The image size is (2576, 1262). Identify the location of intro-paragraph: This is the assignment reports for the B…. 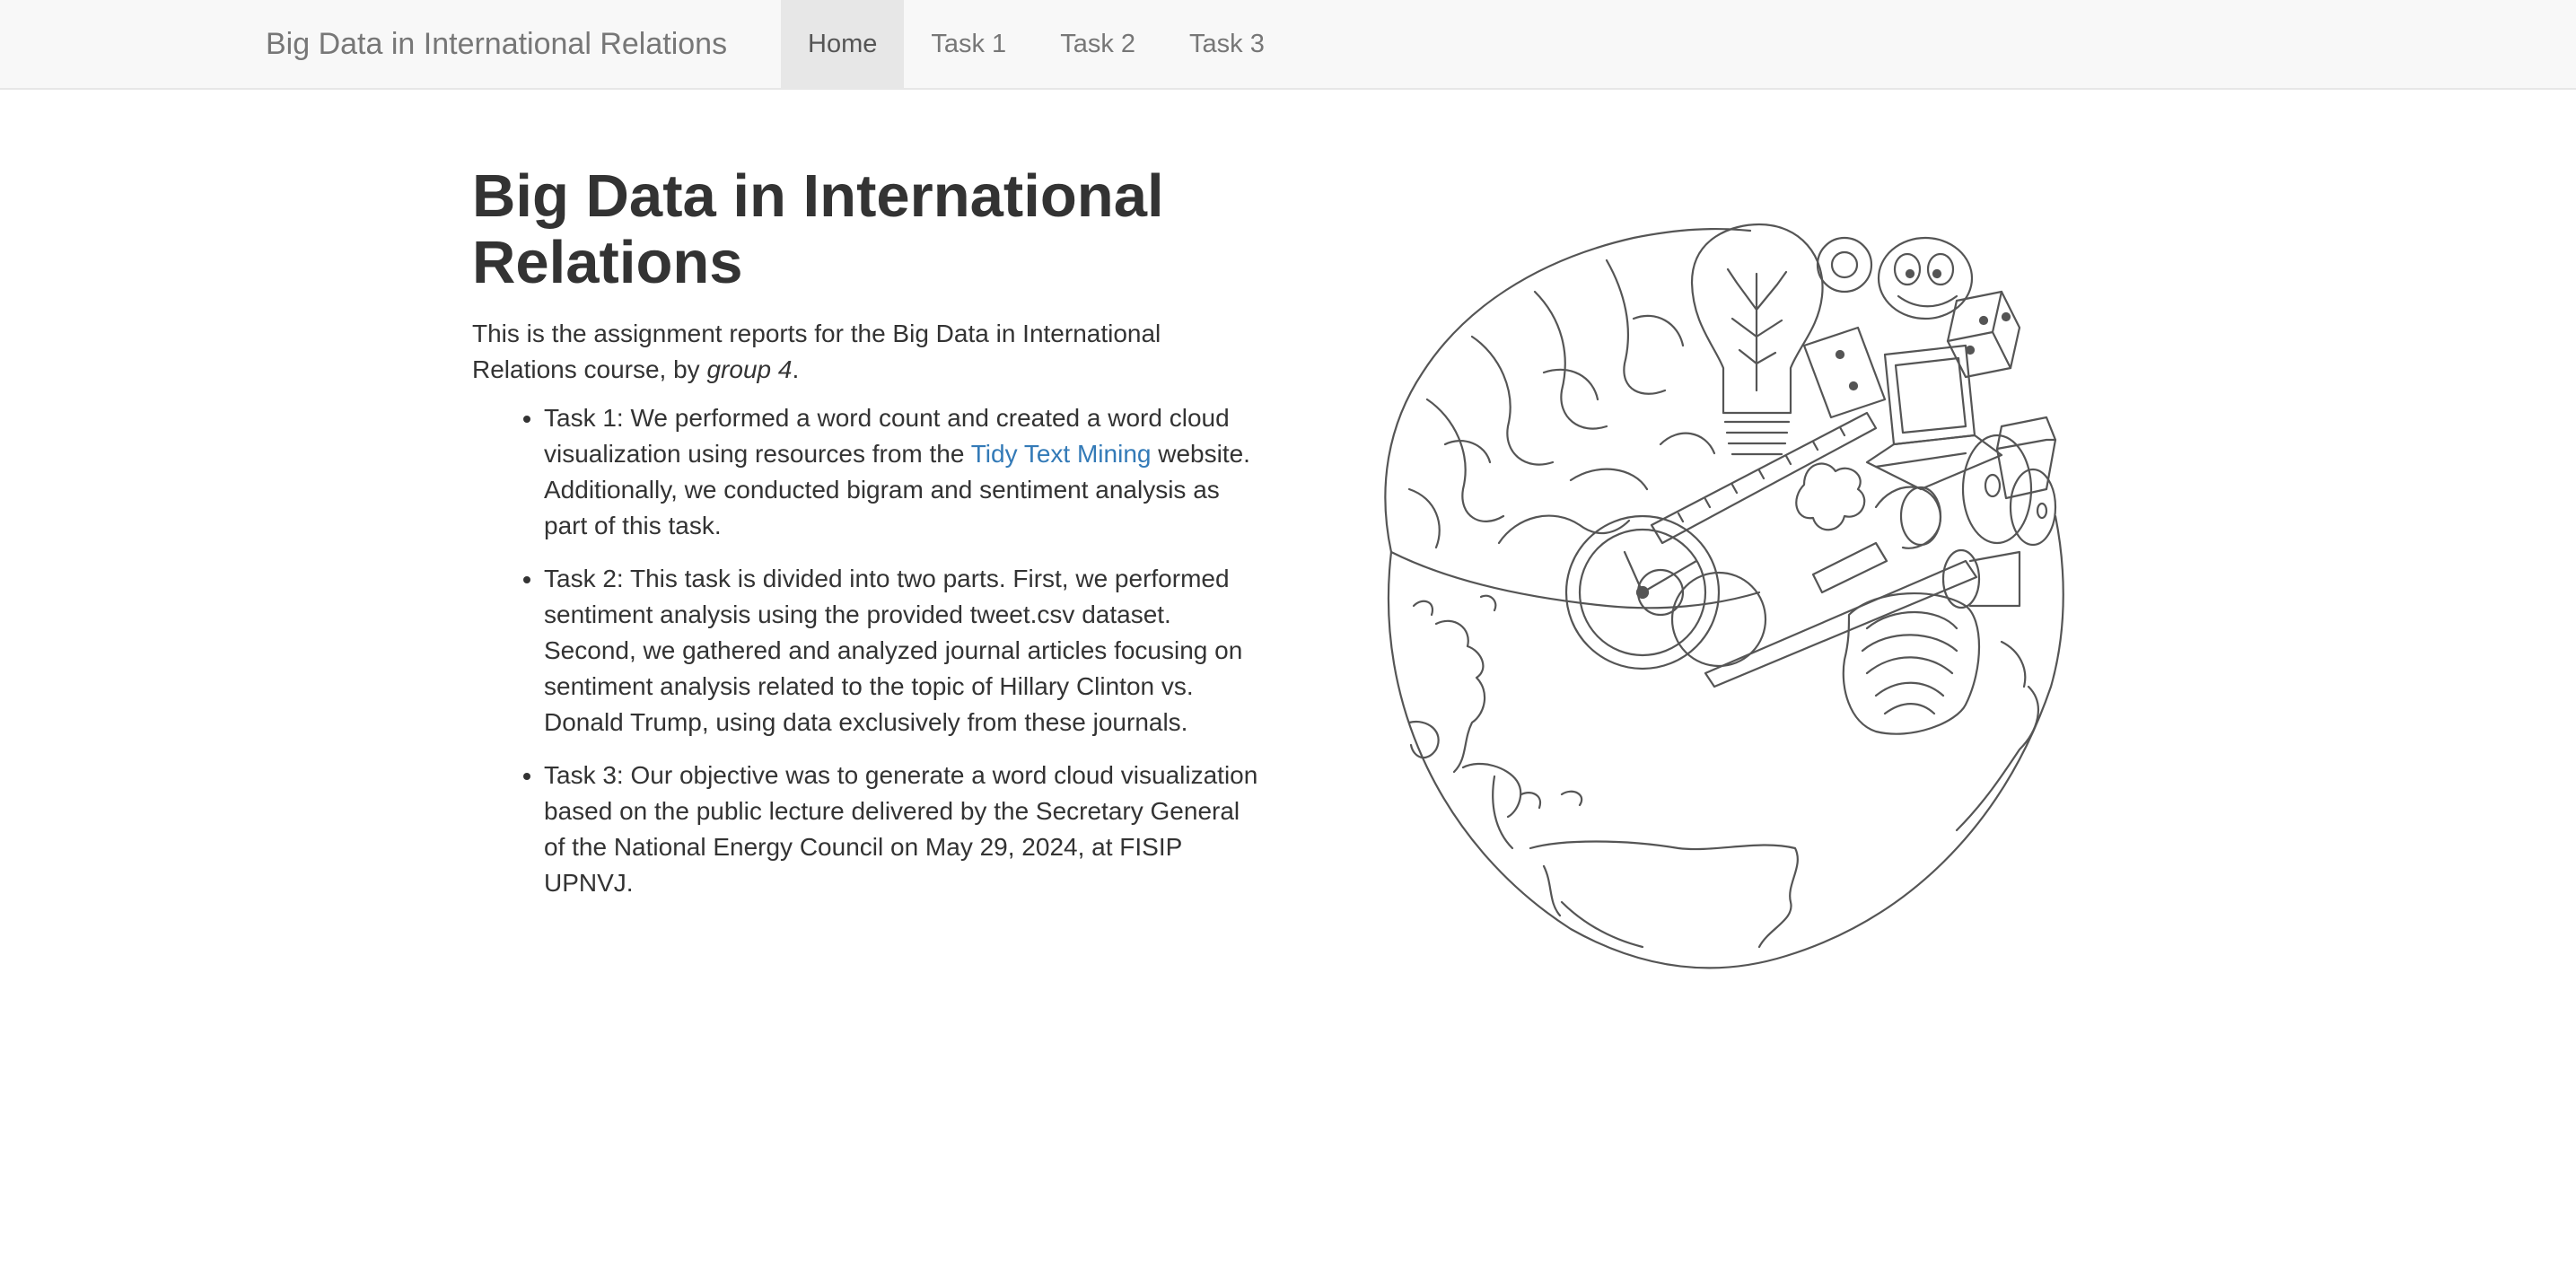
(831, 352).